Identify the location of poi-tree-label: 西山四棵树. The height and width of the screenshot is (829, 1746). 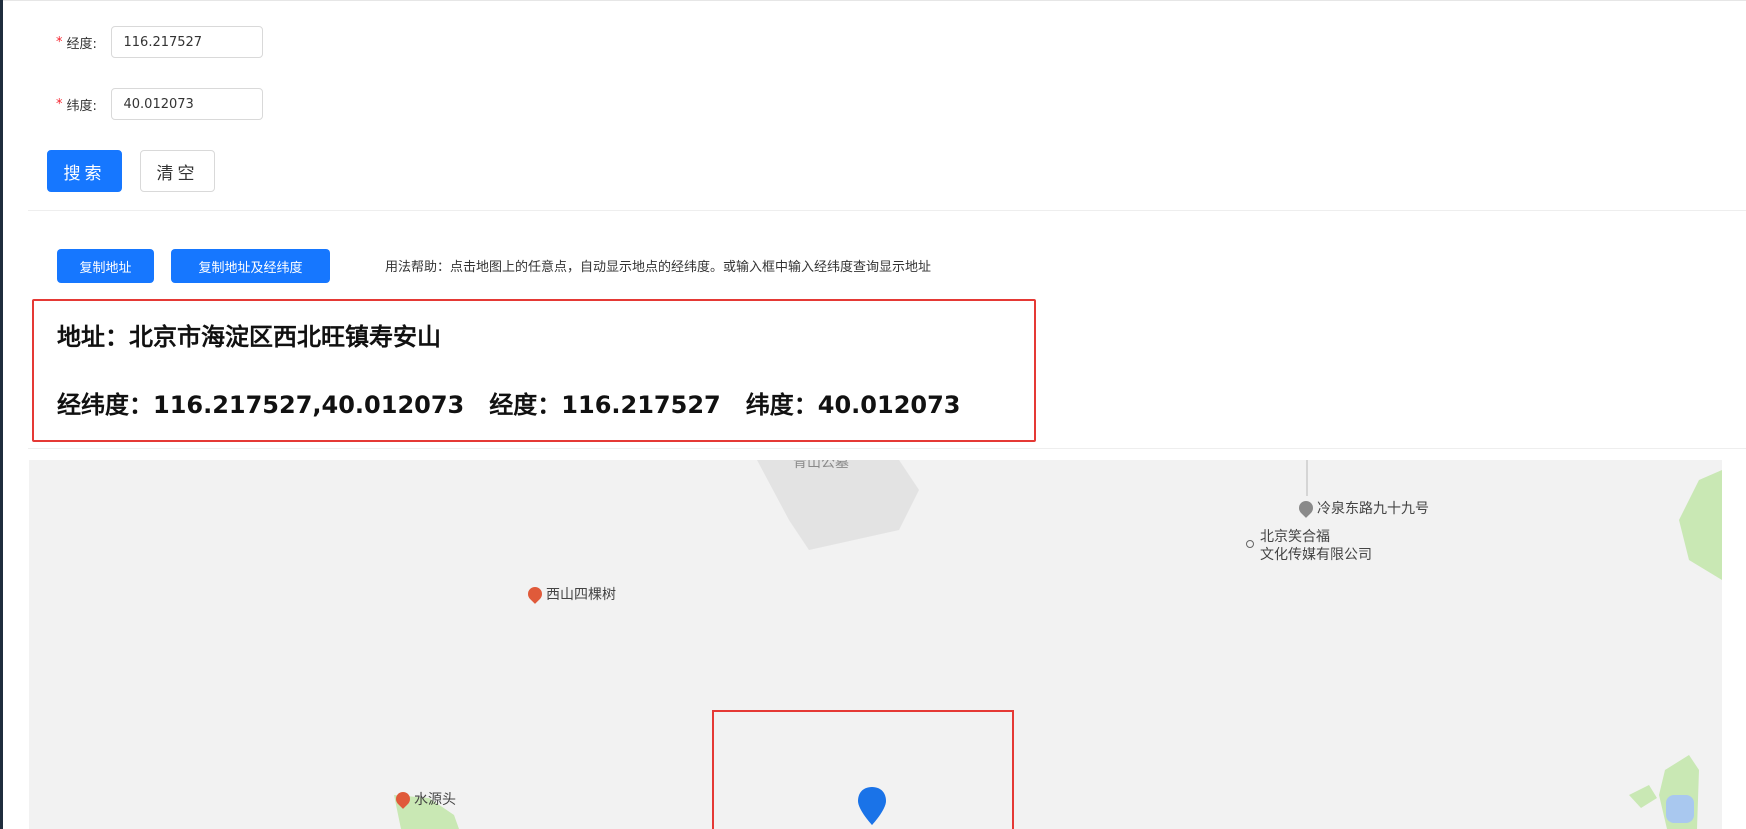
(581, 595).